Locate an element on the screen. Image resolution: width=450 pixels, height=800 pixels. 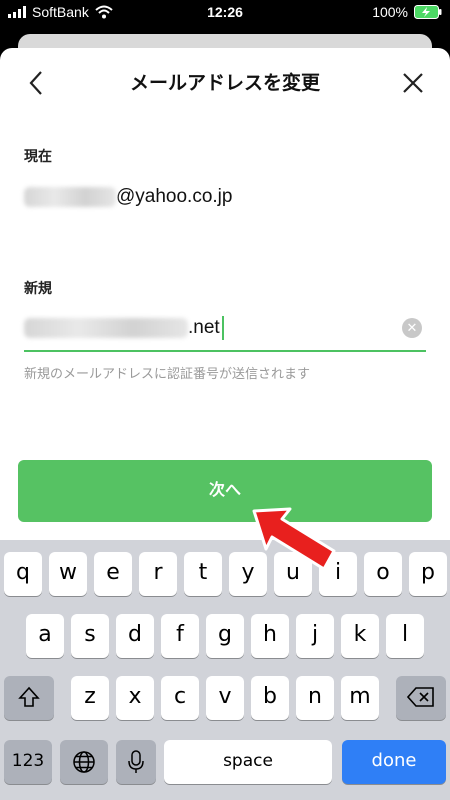
red-arrow-pointer-icon is located at coordinates (294, 539).